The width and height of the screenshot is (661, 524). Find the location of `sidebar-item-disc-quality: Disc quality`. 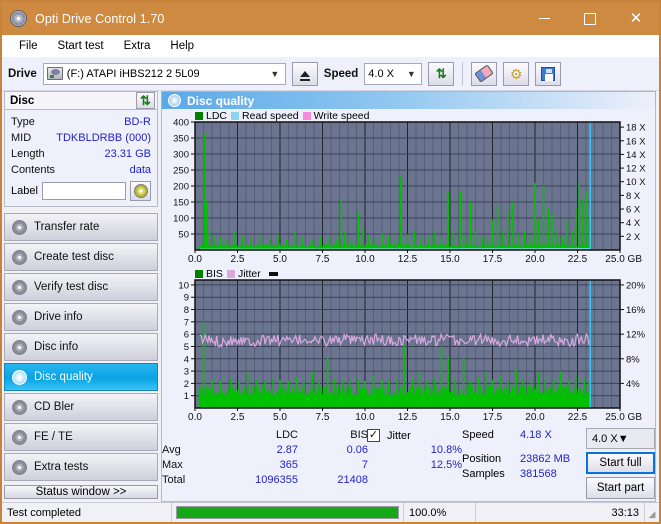

sidebar-item-disc-quality: Disc quality is located at coordinates (81, 377).